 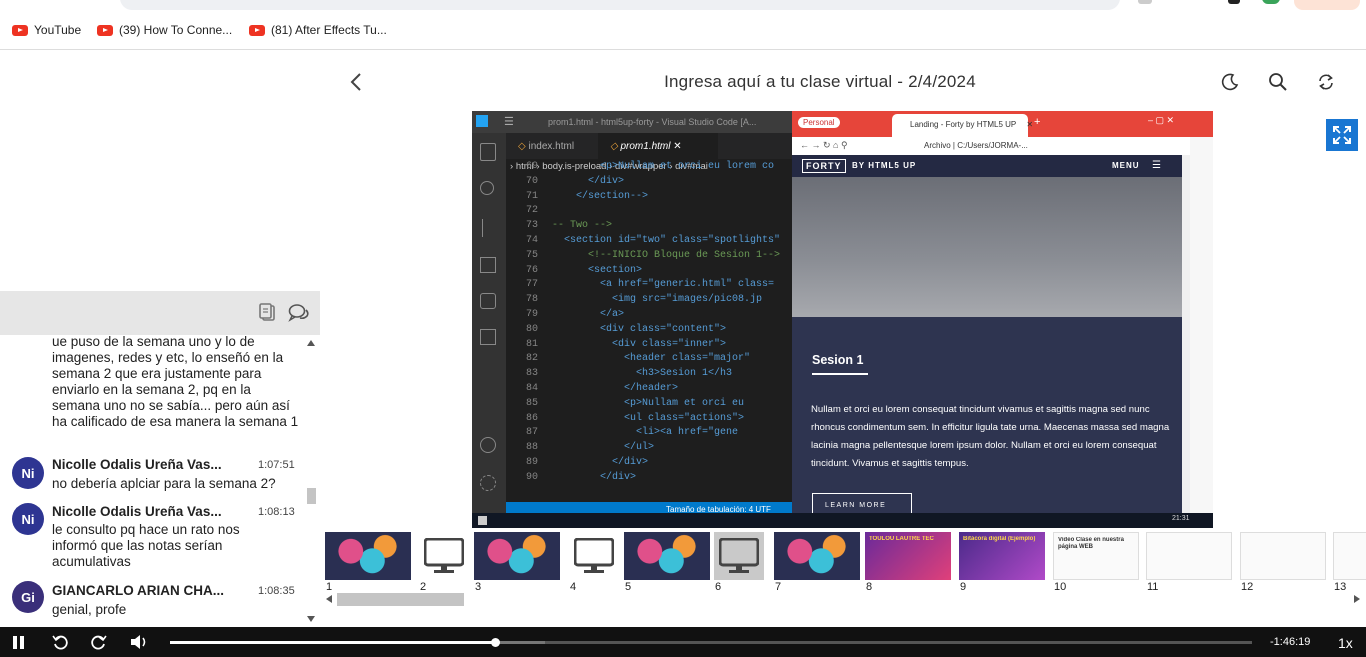 I want to click on code-line: 89 </div>, so click(x=587, y=462).